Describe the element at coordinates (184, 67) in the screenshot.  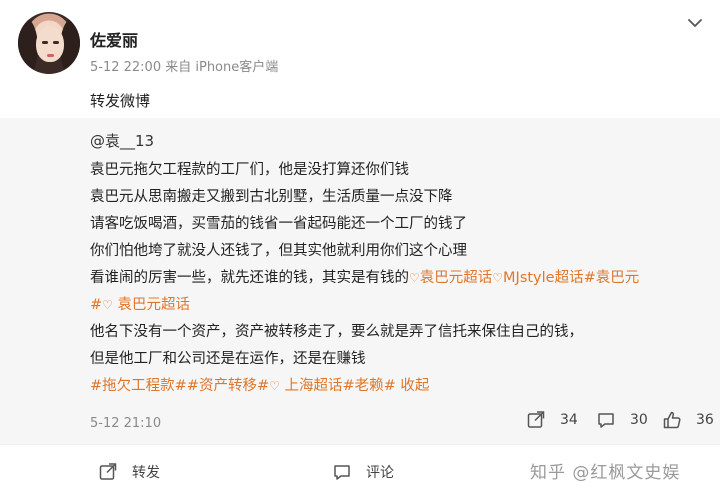
I see `post-meta: 5-12 22:00 来自 iPhone客户端` at that location.